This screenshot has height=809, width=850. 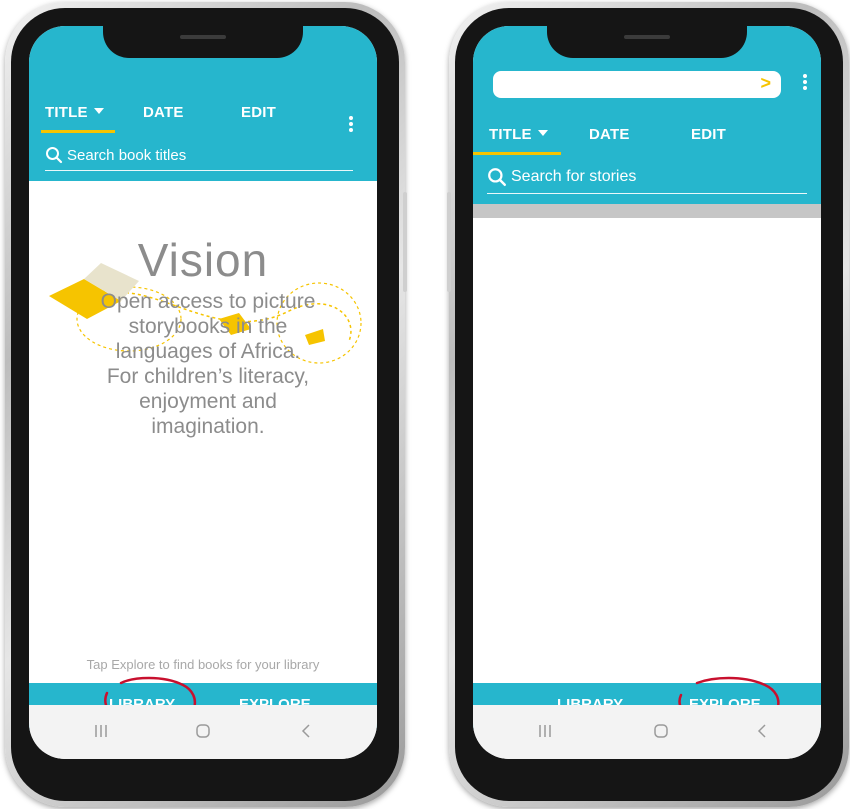 I want to click on search-field: Search book titles, so click(x=199, y=155).